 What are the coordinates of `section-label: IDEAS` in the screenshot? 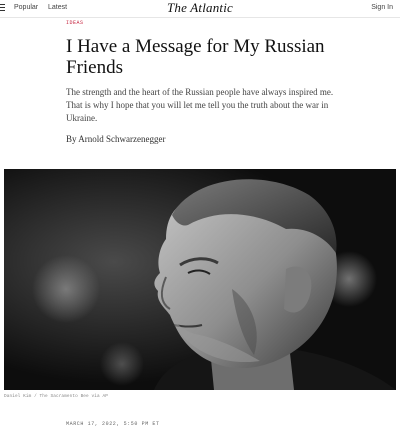 It's located at (75, 23).